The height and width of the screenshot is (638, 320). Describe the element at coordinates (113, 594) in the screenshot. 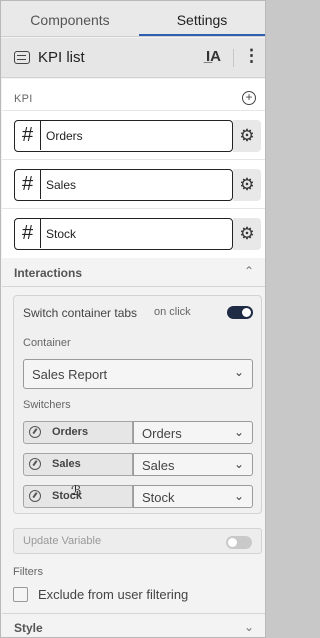

I see `exclude-filtering-label: Exclude from user filtering` at that location.